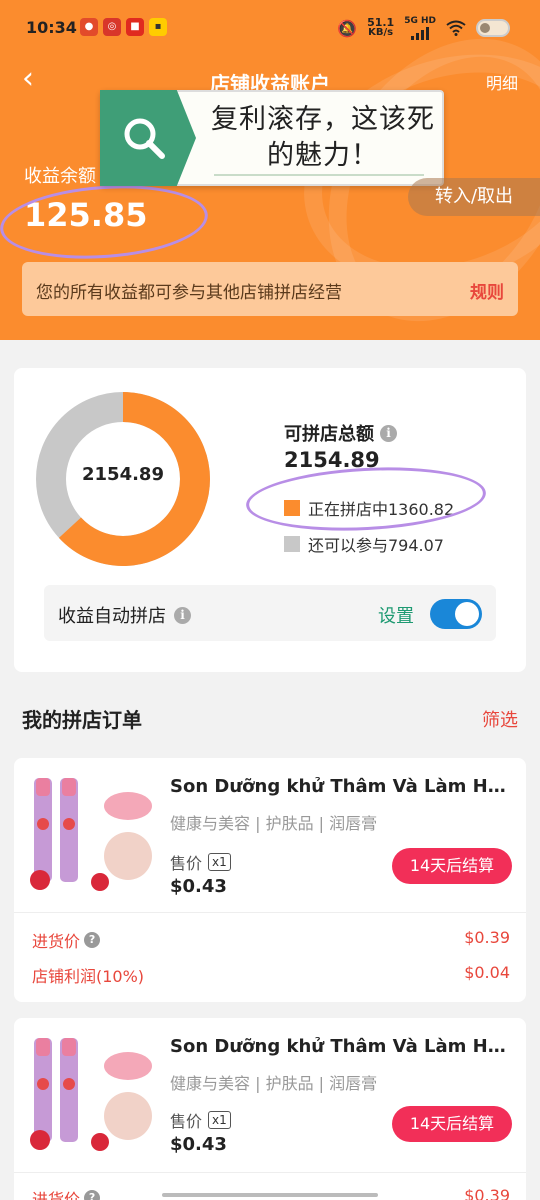 This screenshot has width=540, height=1200. I want to click on caption-sticker: 复利滚存，这该死的魅力！, so click(272, 138).